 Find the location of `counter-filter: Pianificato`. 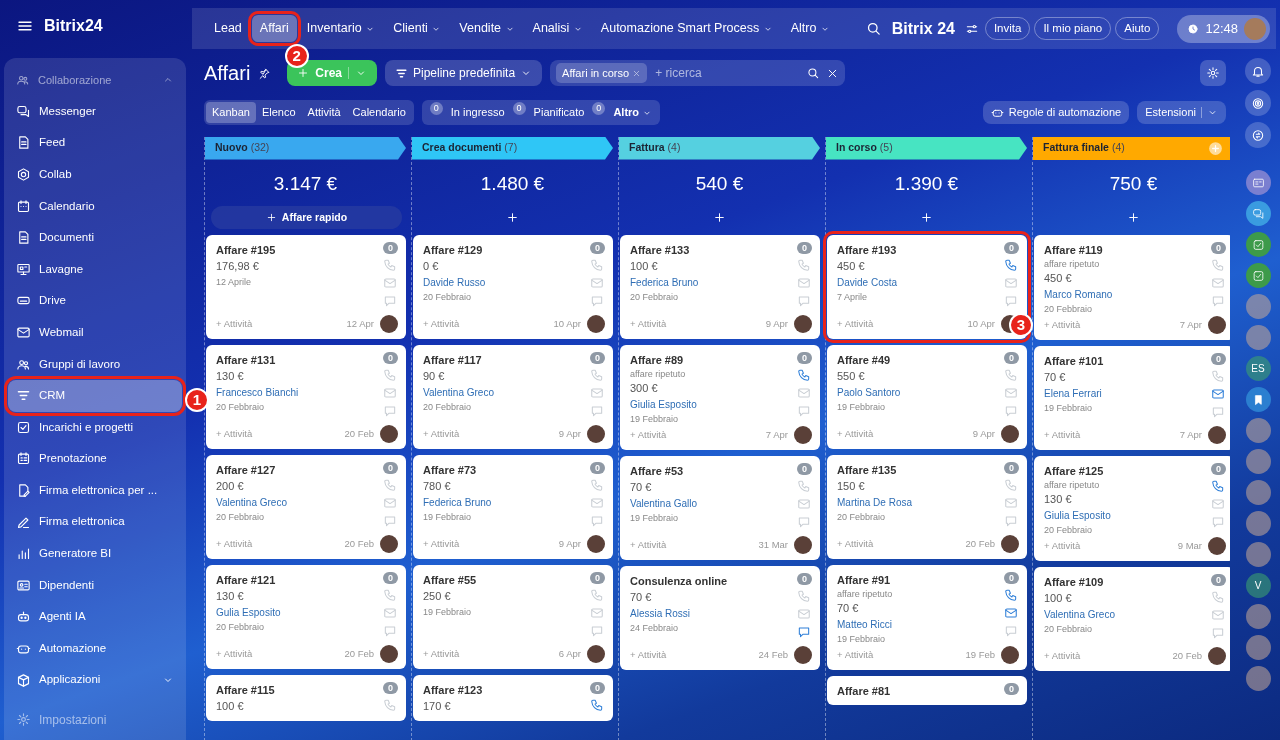

counter-filter: Pianificato is located at coordinates (559, 112).